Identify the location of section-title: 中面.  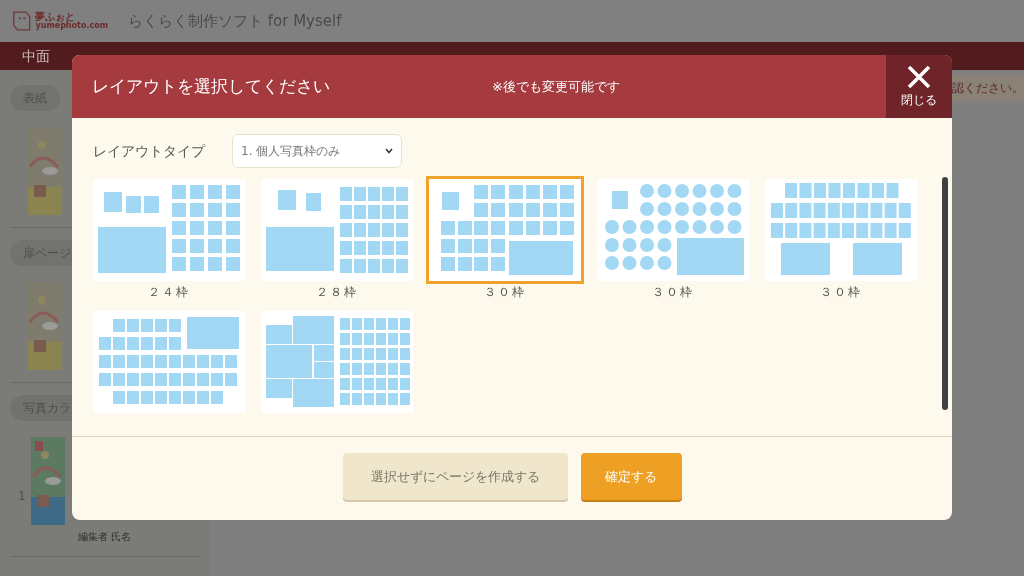
(36, 56).